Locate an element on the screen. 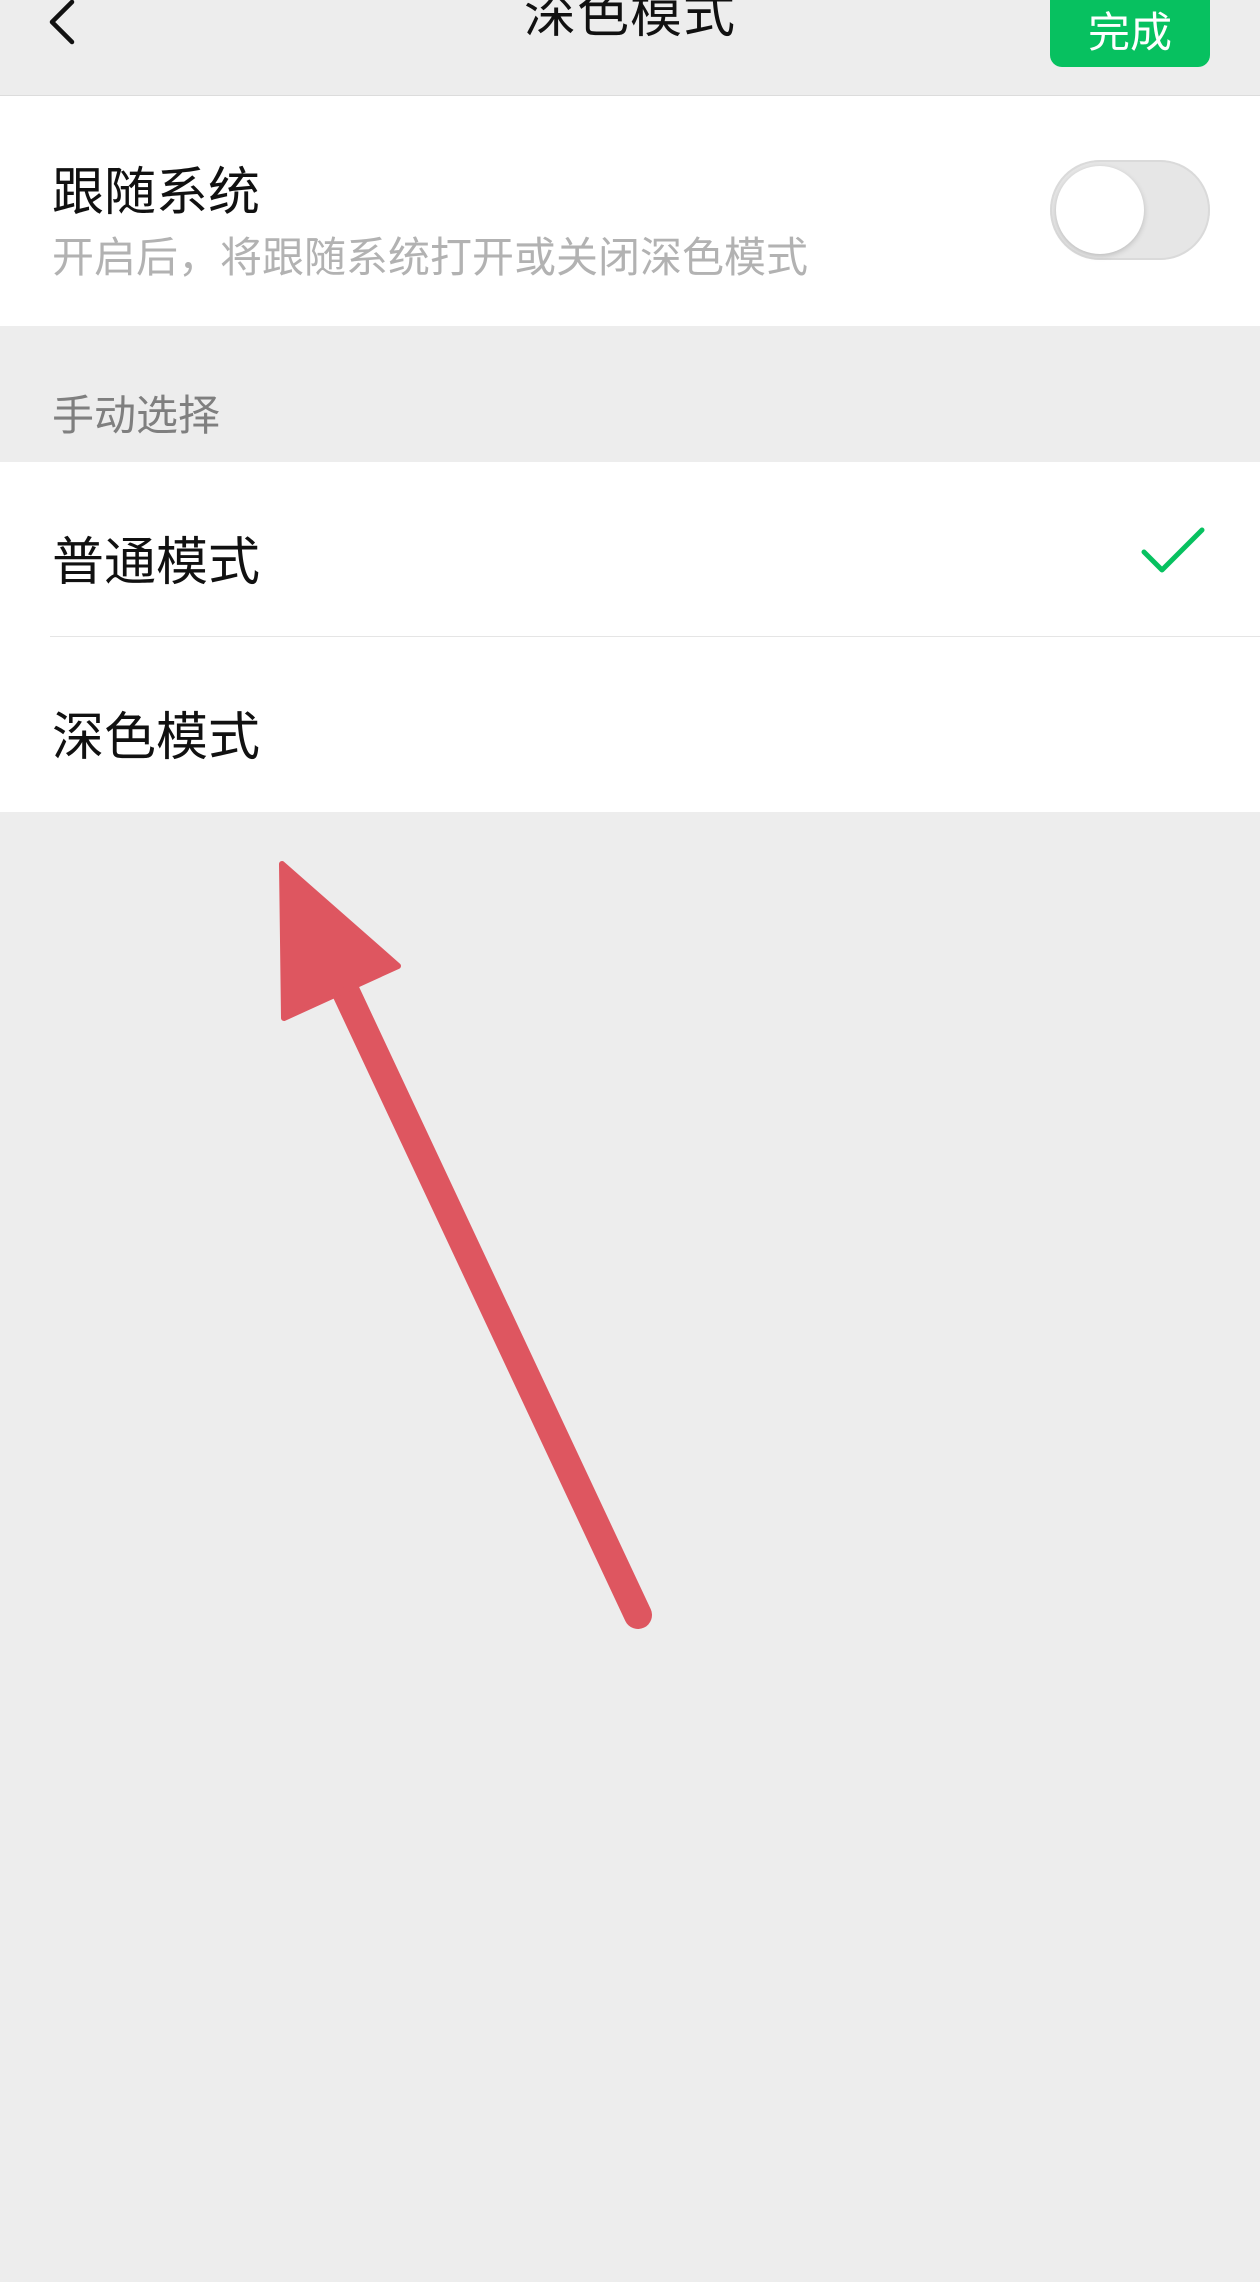 The image size is (1260, 2282). divider is located at coordinates (655, 636).